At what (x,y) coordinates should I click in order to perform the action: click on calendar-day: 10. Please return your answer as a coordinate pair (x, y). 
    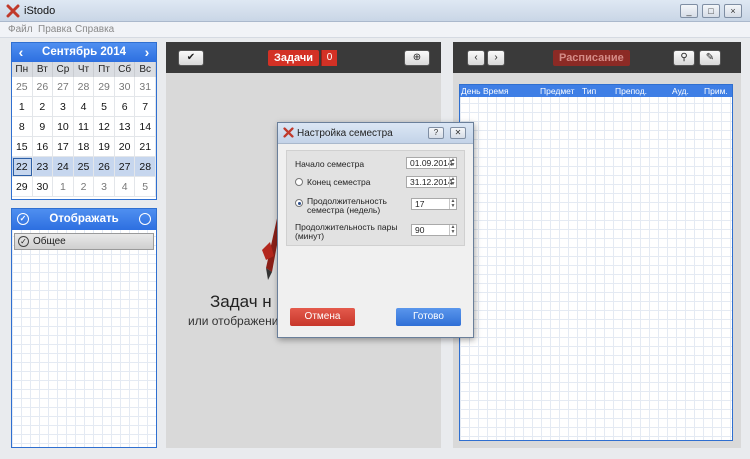
    Looking at the image, I should click on (63, 127).